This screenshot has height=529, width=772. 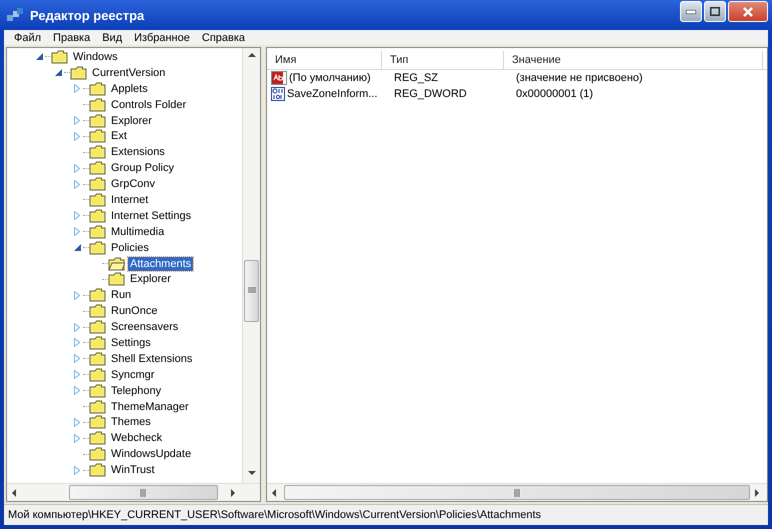 What do you see at coordinates (136, 391) in the screenshot?
I see `tree-item: Telephony` at bounding box center [136, 391].